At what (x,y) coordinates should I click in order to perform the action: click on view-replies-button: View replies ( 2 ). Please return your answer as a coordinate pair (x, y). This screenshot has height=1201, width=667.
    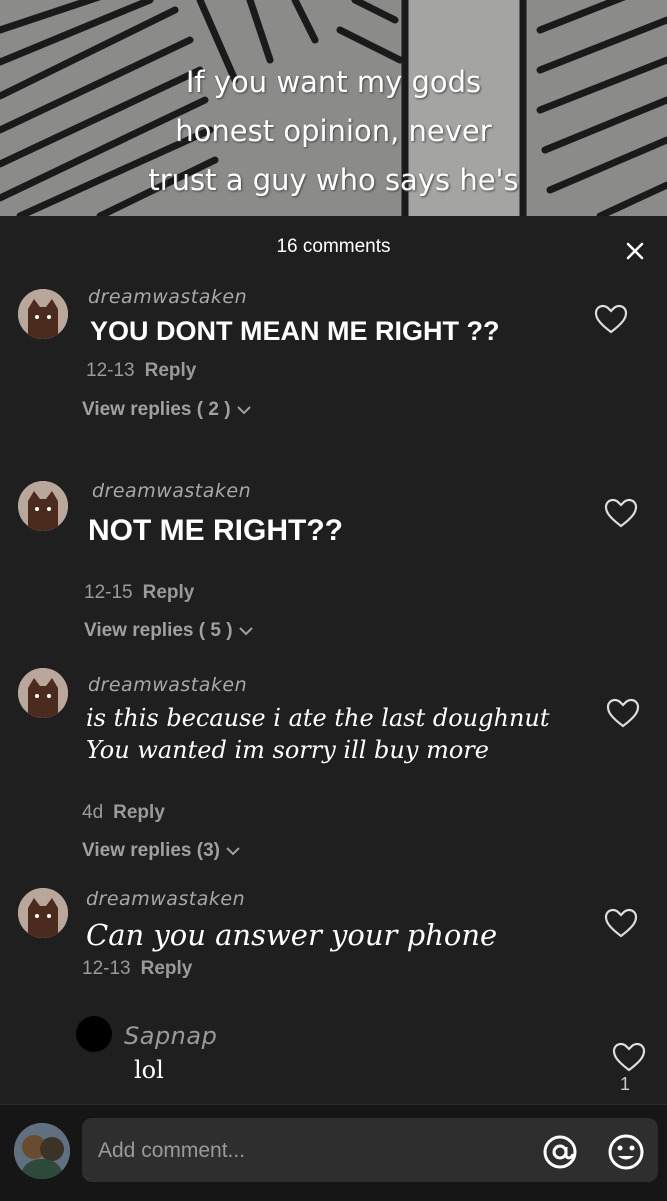
    Looking at the image, I should click on (166, 410).